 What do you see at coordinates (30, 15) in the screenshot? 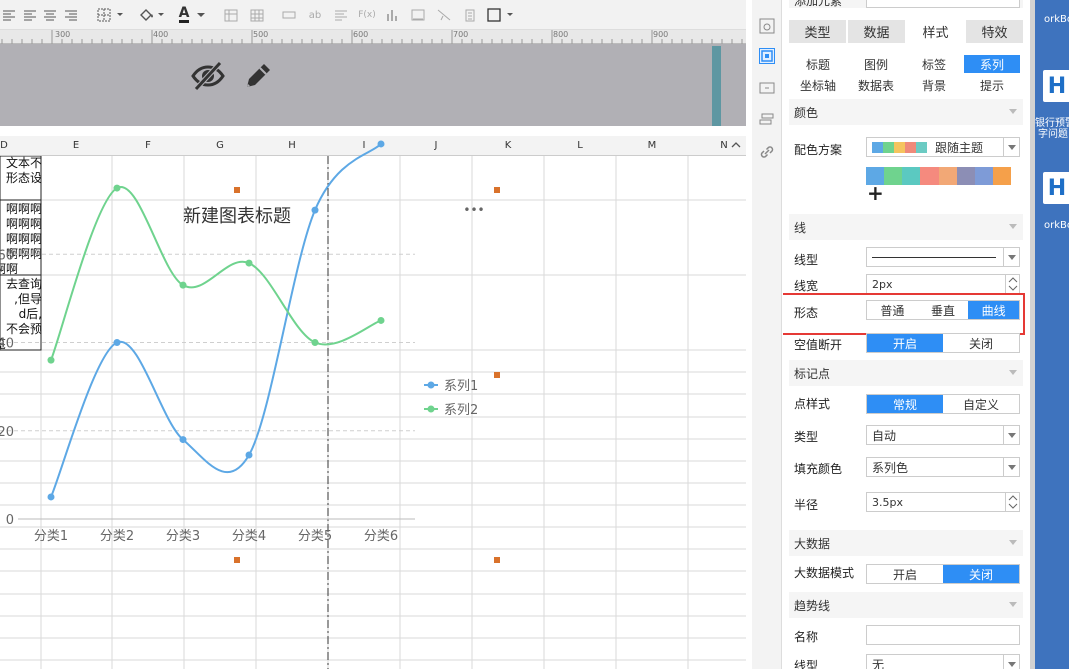
I see `align-left-text-icon` at bounding box center [30, 15].